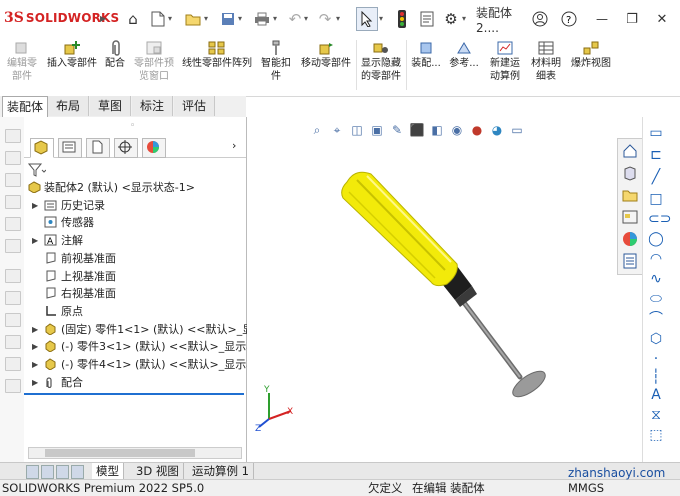 The height and width of the screenshot is (496, 680). What do you see at coordinates (656, 133) in the screenshot?
I see `corner-rectangle-icon: ▭` at bounding box center [656, 133].